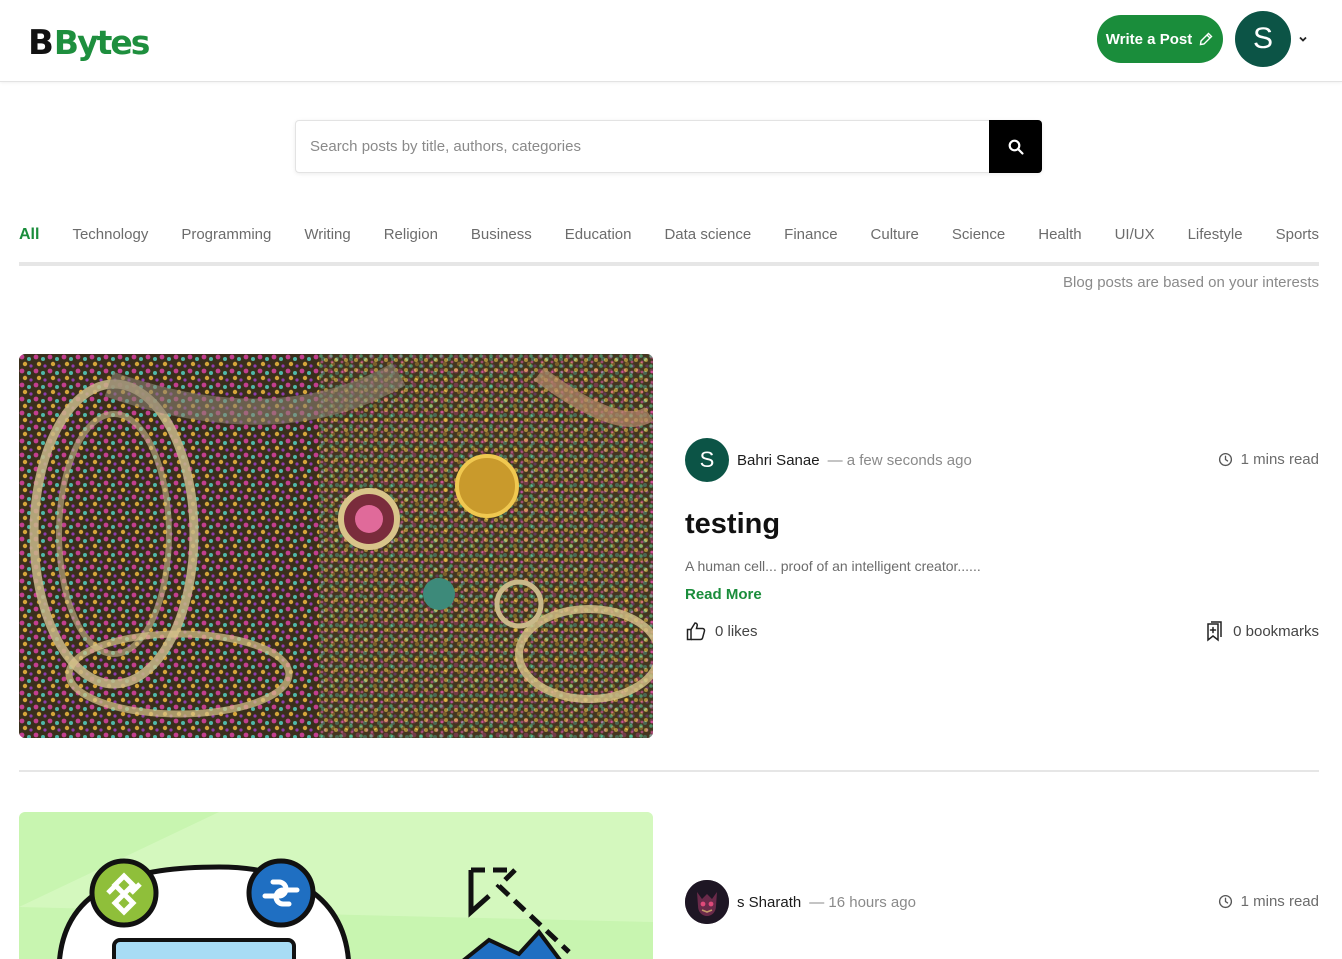 This screenshot has width=1342, height=959. I want to click on post-time: — 16 hours ago, so click(862, 902).